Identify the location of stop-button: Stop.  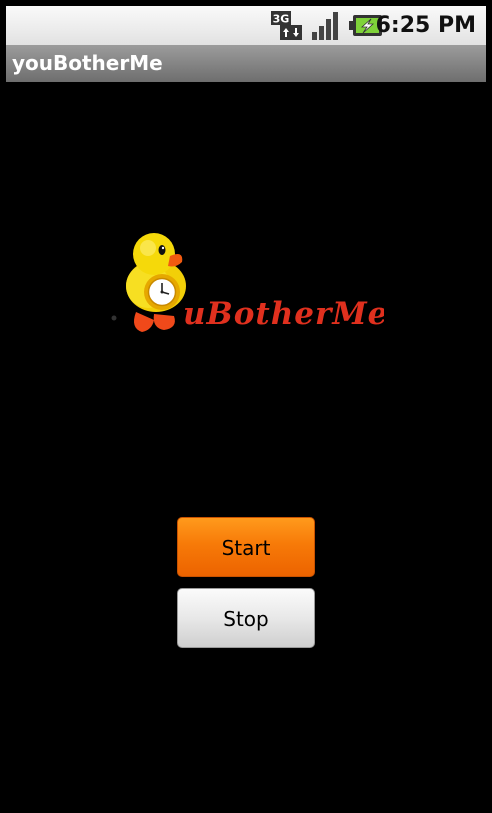
(246, 618).